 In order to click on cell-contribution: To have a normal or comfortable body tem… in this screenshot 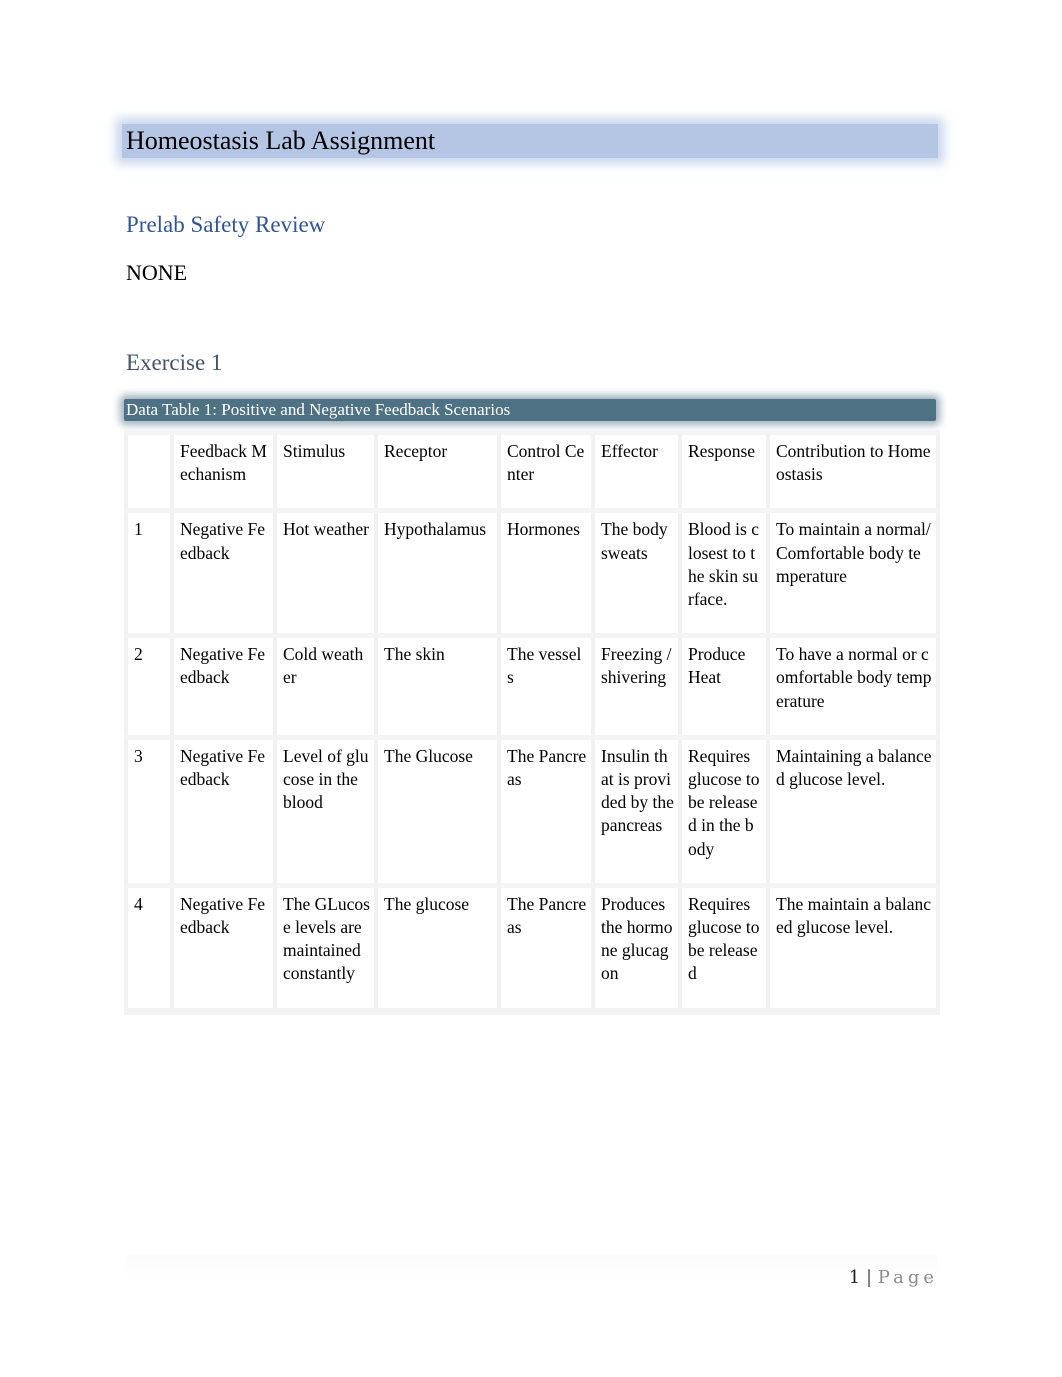, I will do `click(853, 685)`.